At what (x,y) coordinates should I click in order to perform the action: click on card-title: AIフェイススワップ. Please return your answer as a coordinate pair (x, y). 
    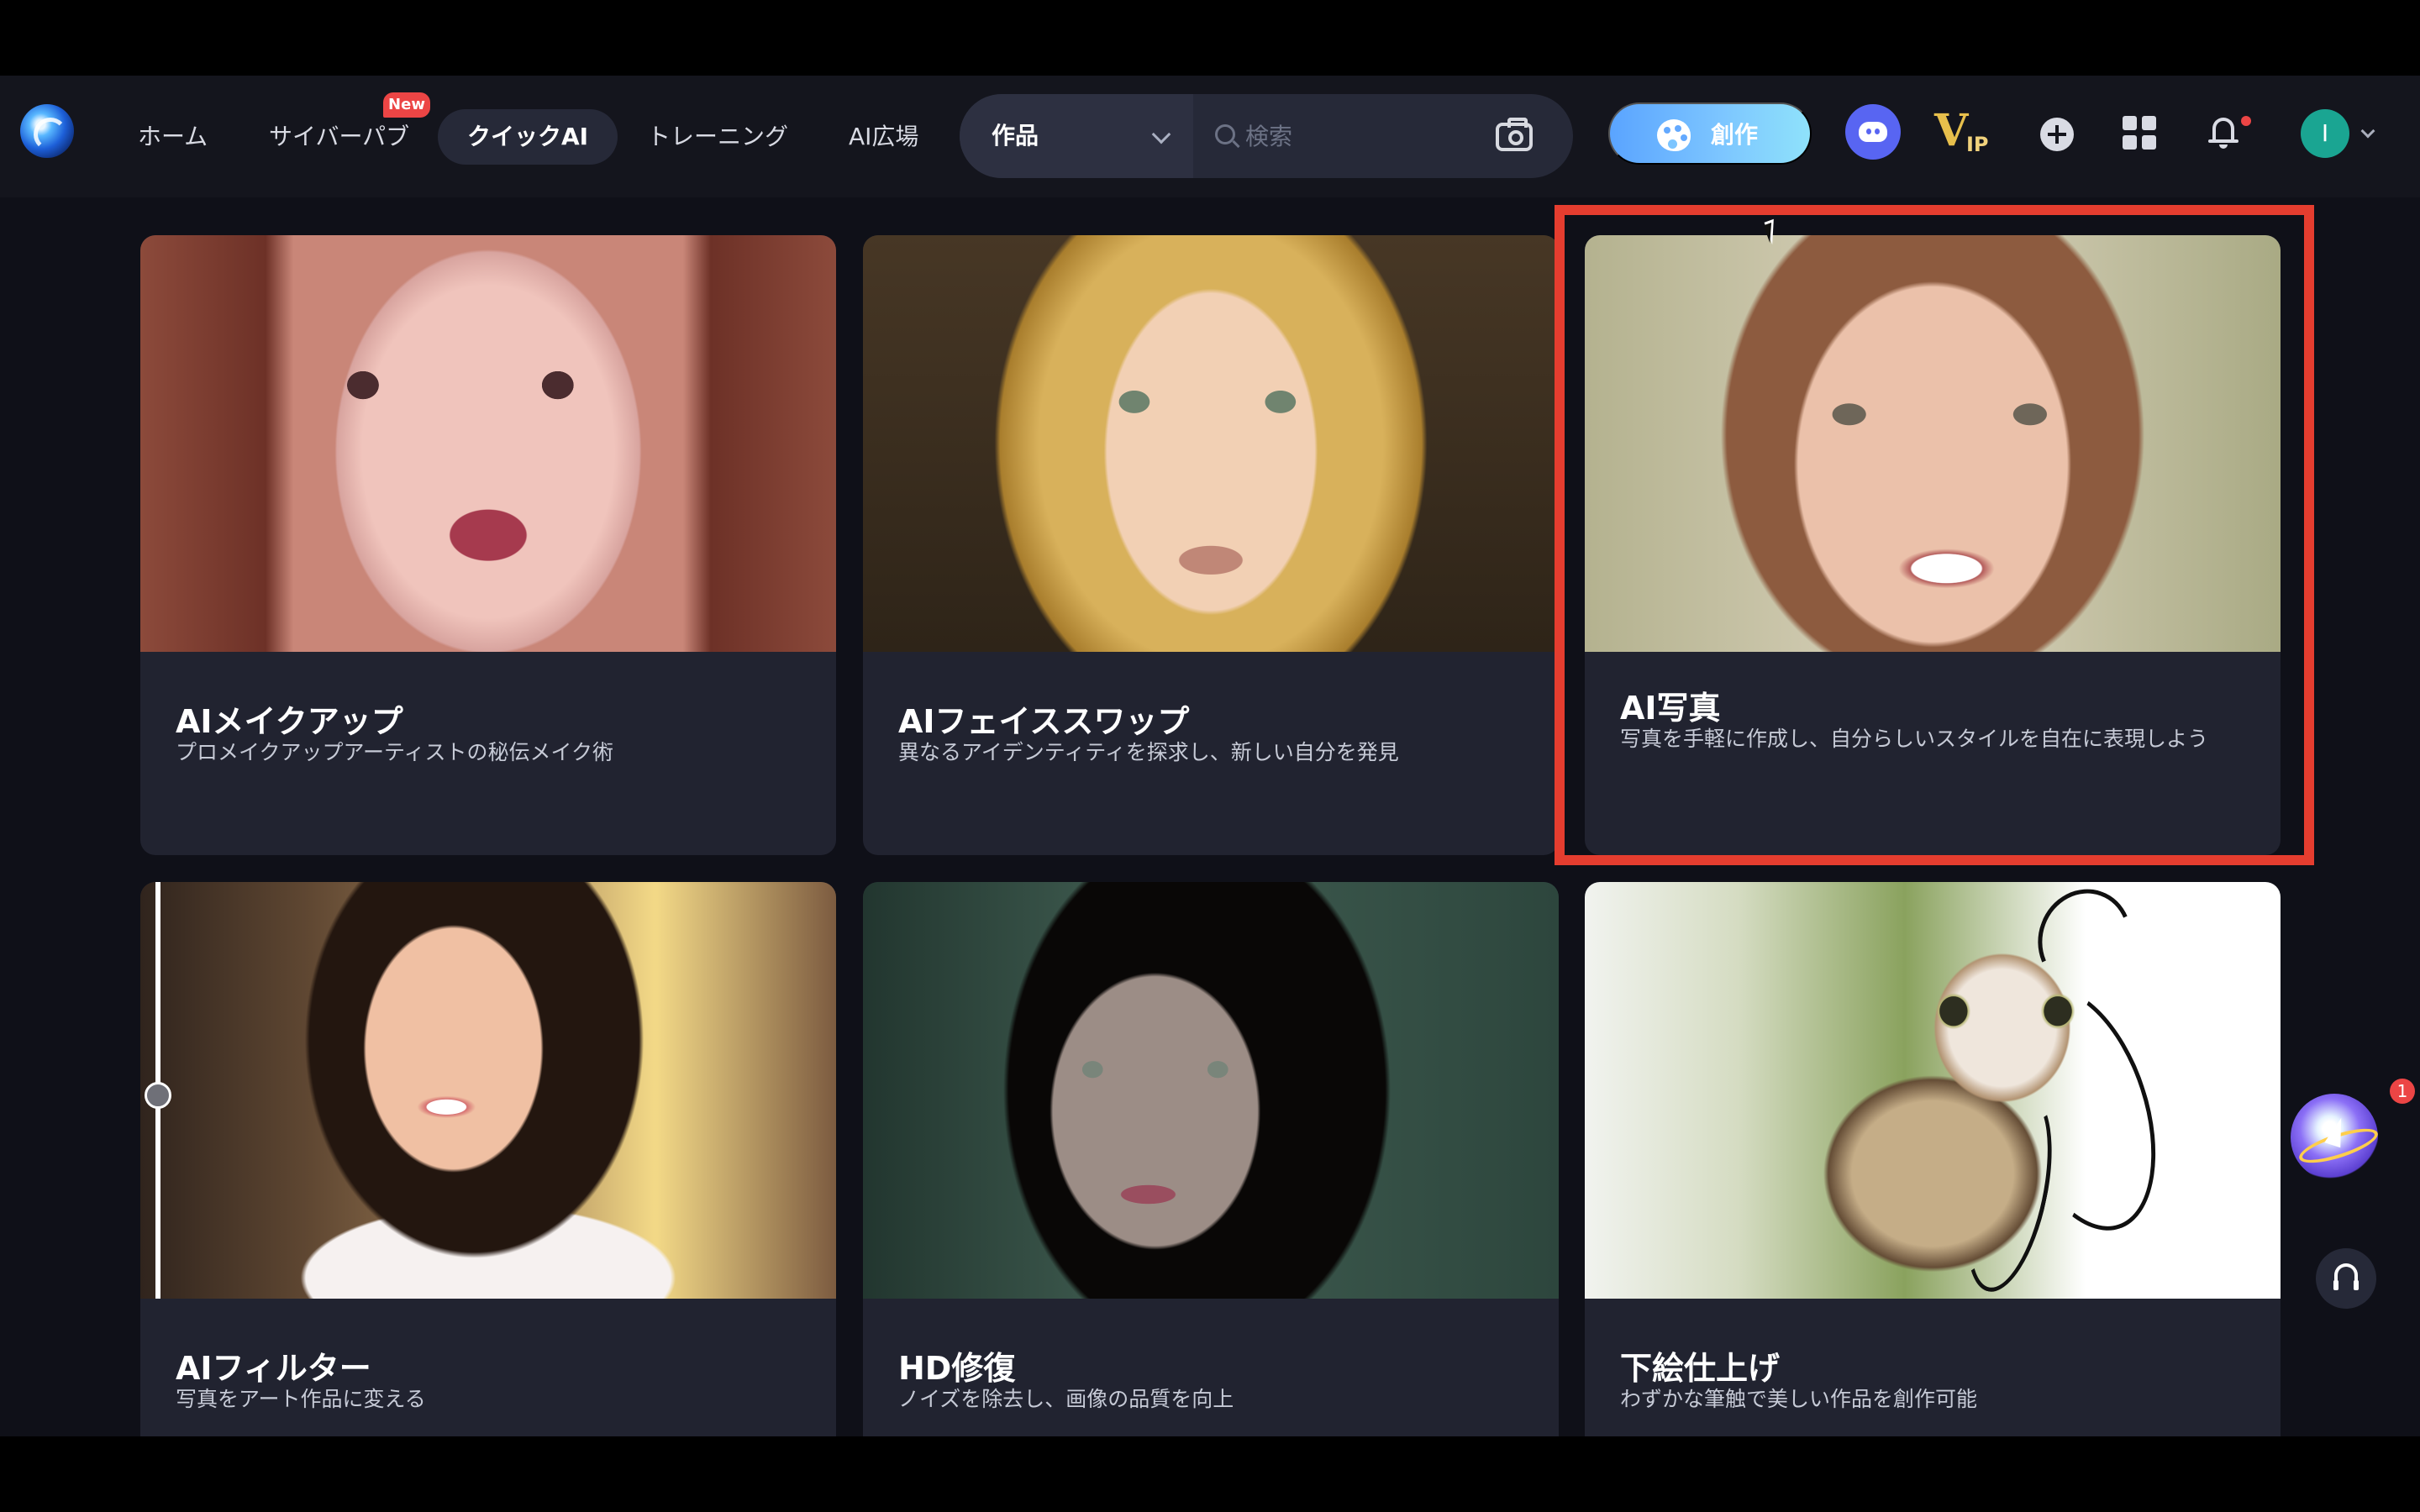
    Looking at the image, I should click on (1044, 721).